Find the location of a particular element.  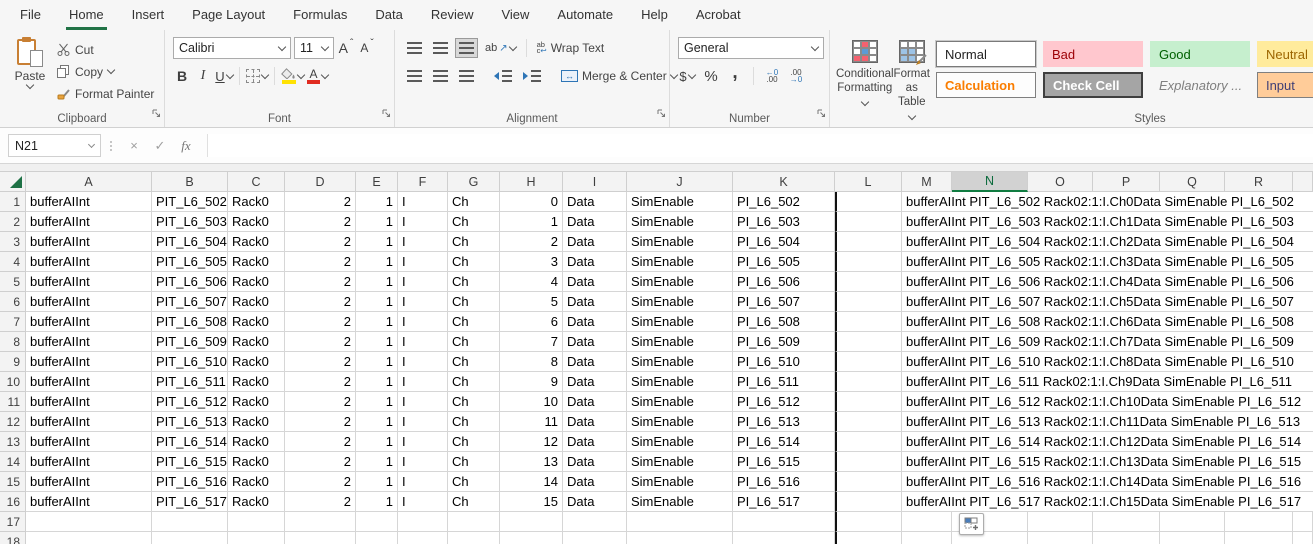

cell-h5: 4 is located at coordinates (531, 282).